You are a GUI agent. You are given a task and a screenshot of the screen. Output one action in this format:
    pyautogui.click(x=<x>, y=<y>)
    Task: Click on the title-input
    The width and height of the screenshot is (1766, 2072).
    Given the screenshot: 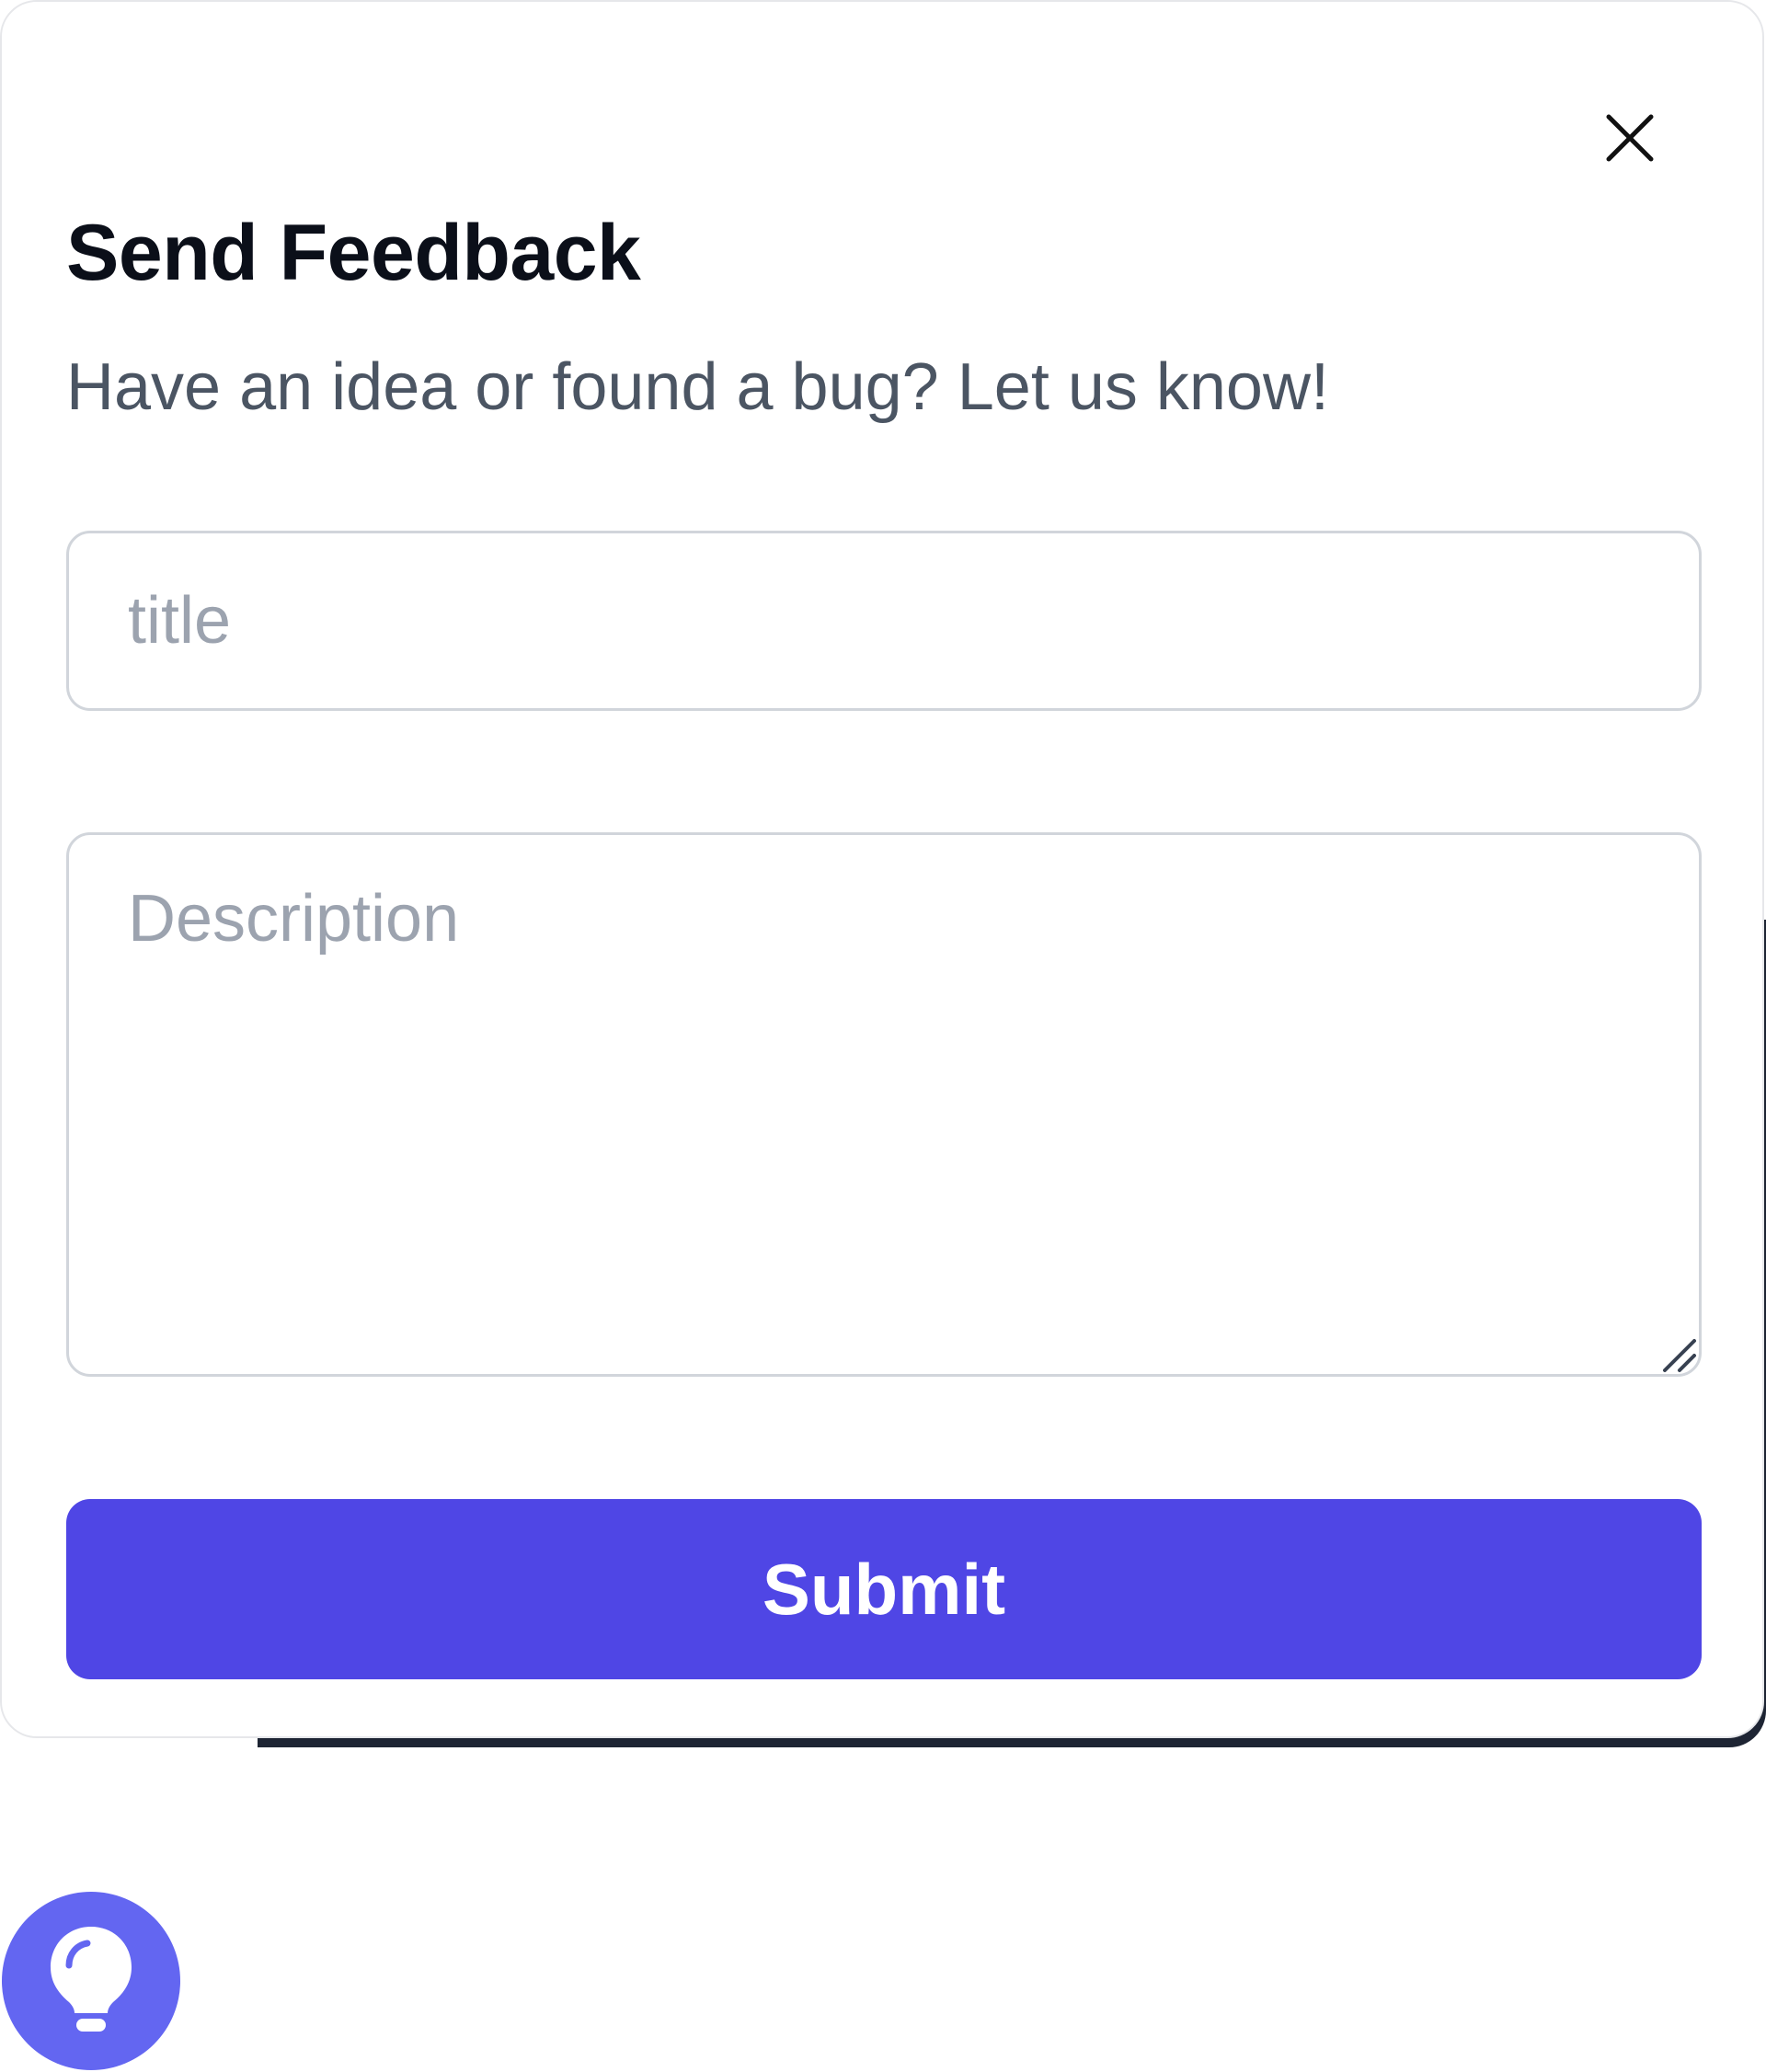 What is the action you would take?
    pyautogui.click(x=884, y=621)
    